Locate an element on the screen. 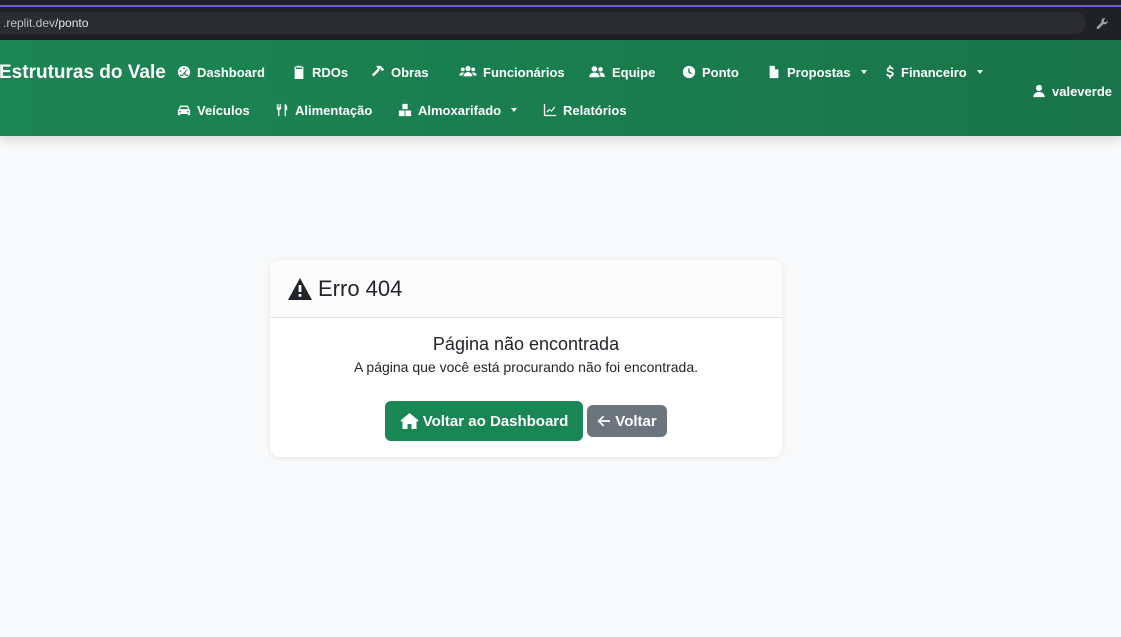  nav-propostas: Propostas is located at coordinates (817, 72).